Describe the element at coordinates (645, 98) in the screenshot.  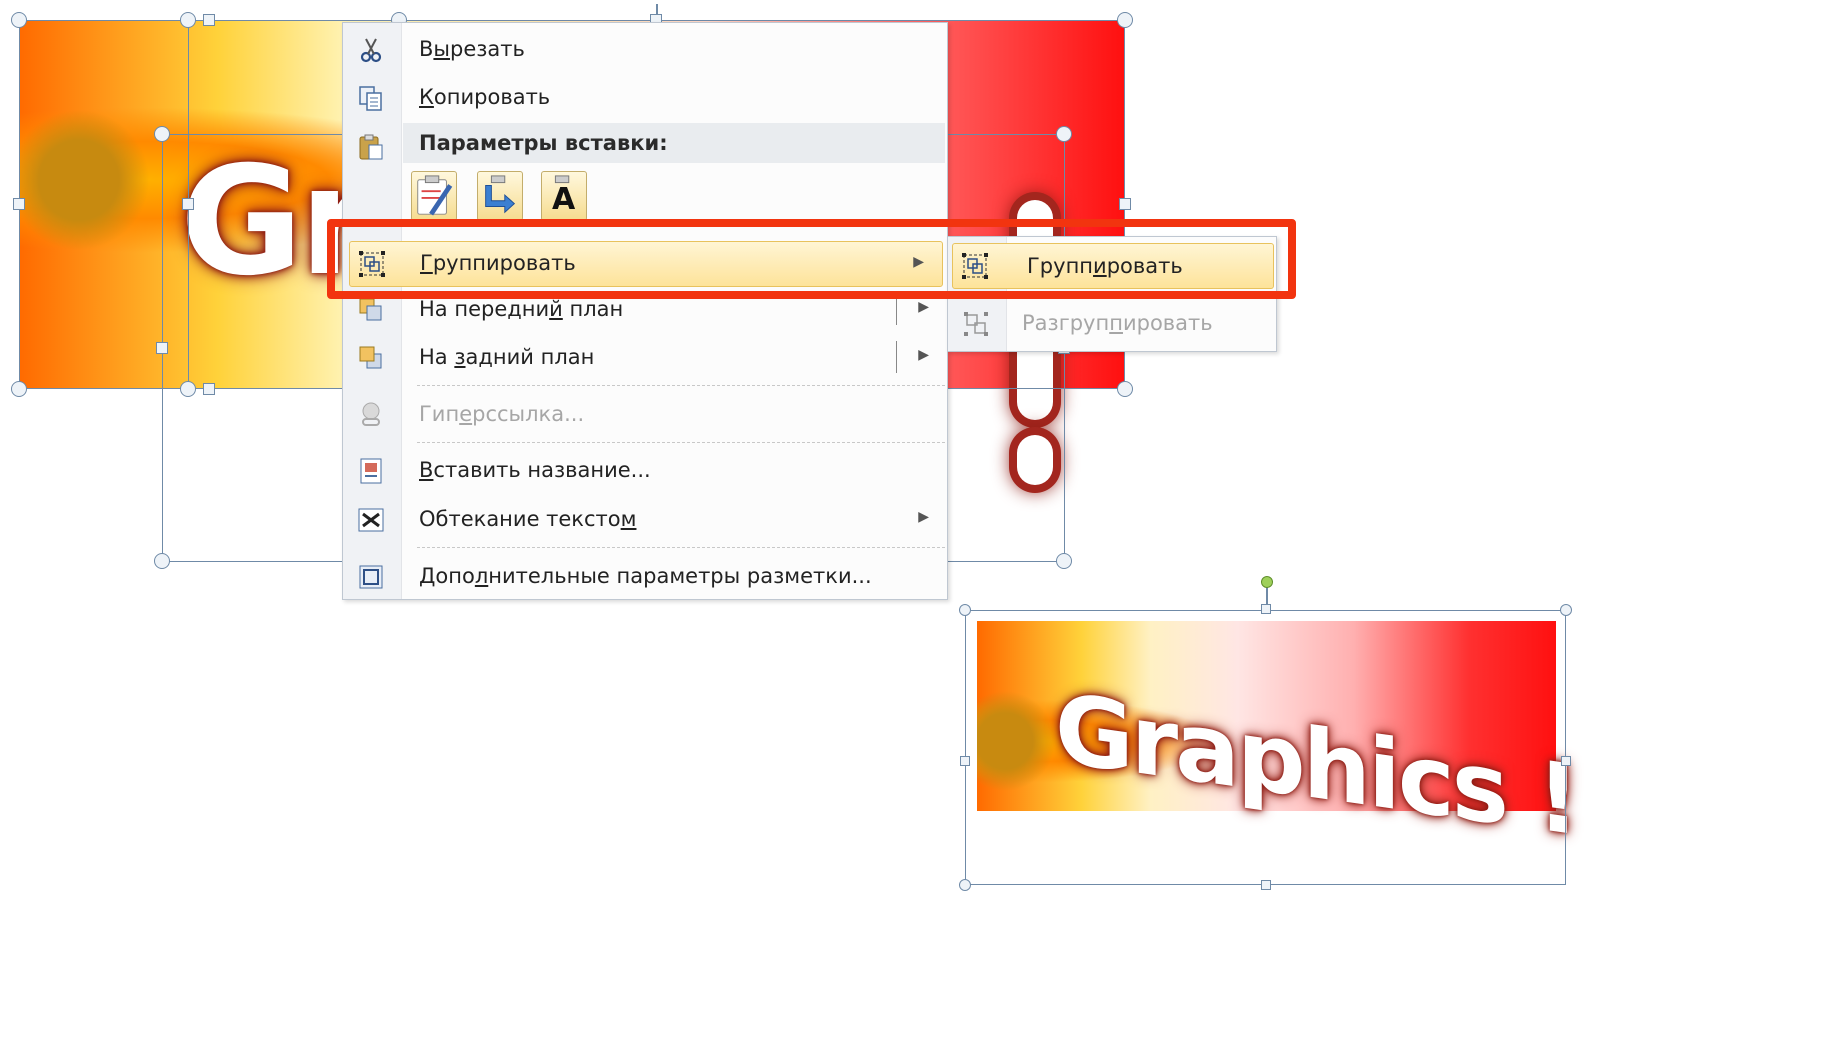
I see `menu-item-copy: Копировать` at that location.